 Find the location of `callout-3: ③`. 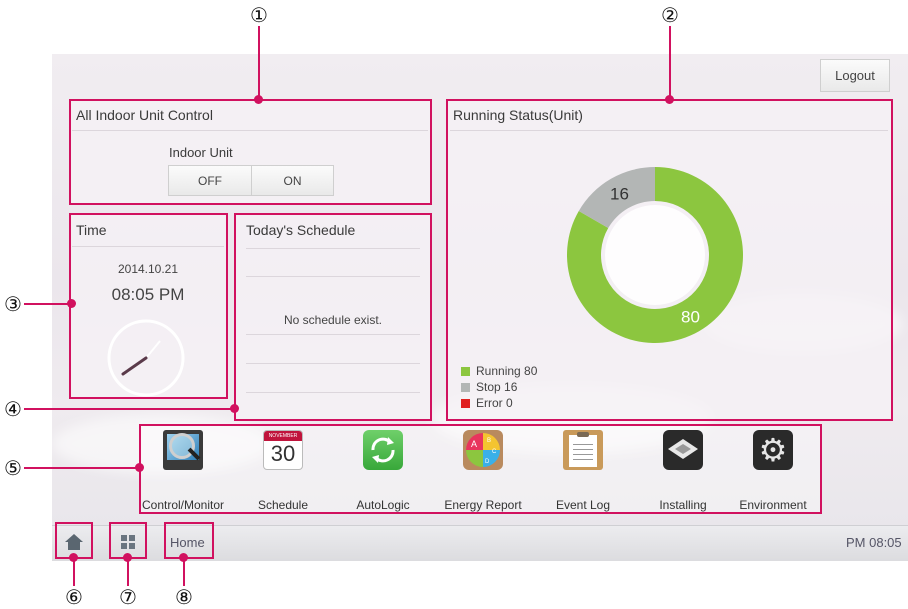

callout-3: ③ is located at coordinates (13, 304).